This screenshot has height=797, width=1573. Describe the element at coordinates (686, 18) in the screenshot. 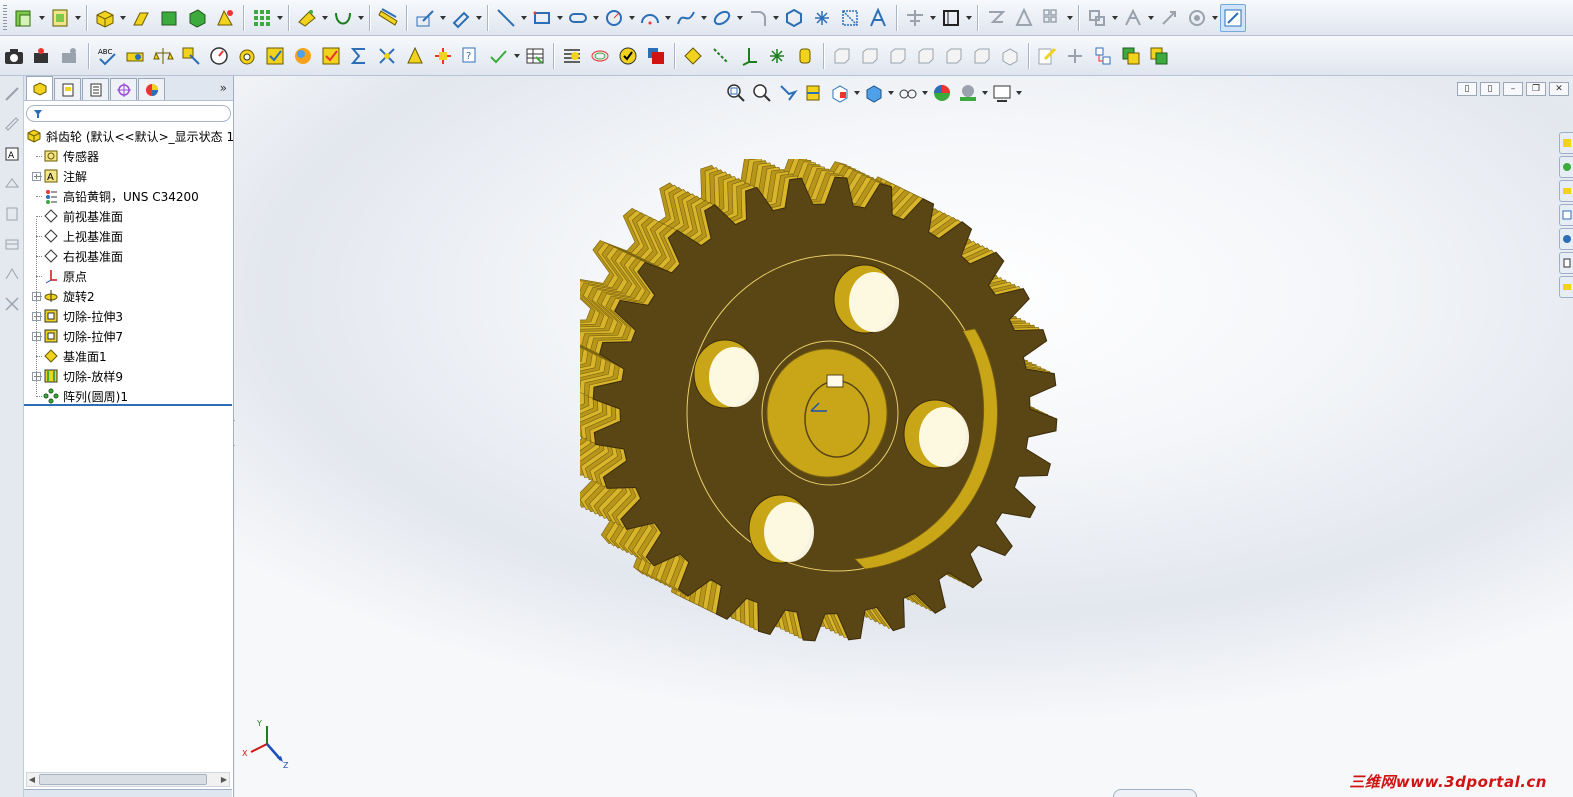

I see `spline-icon` at that location.